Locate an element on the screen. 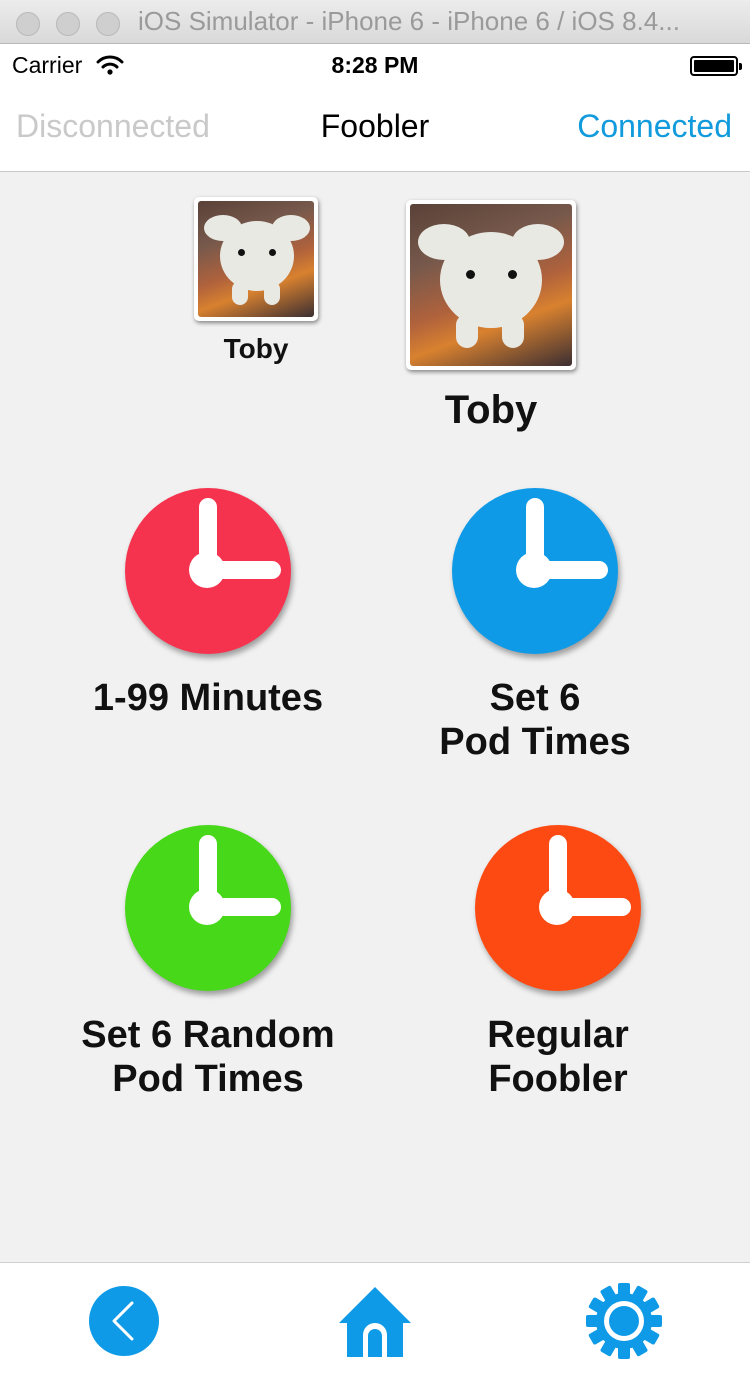 This screenshot has width=750, height=1378. connected-button: Connected is located at coordinates (654, 126).